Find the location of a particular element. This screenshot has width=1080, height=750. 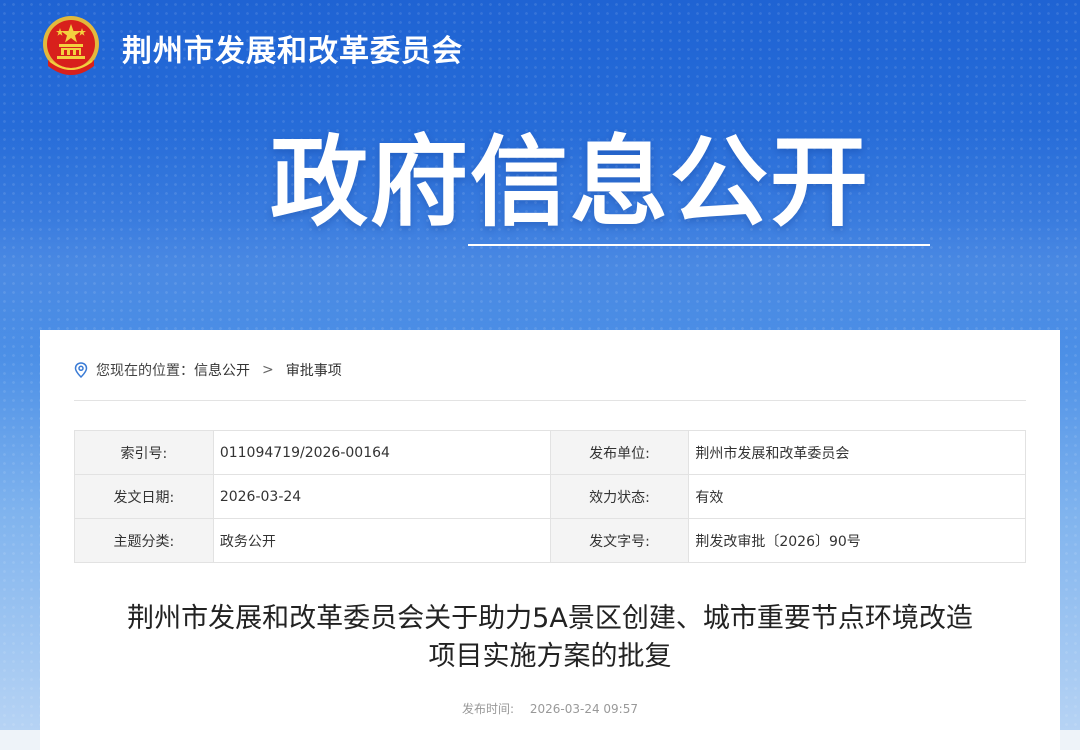

breadcrumb-item-approval-matters: 审批事项 is located at coordinates (314, 370).